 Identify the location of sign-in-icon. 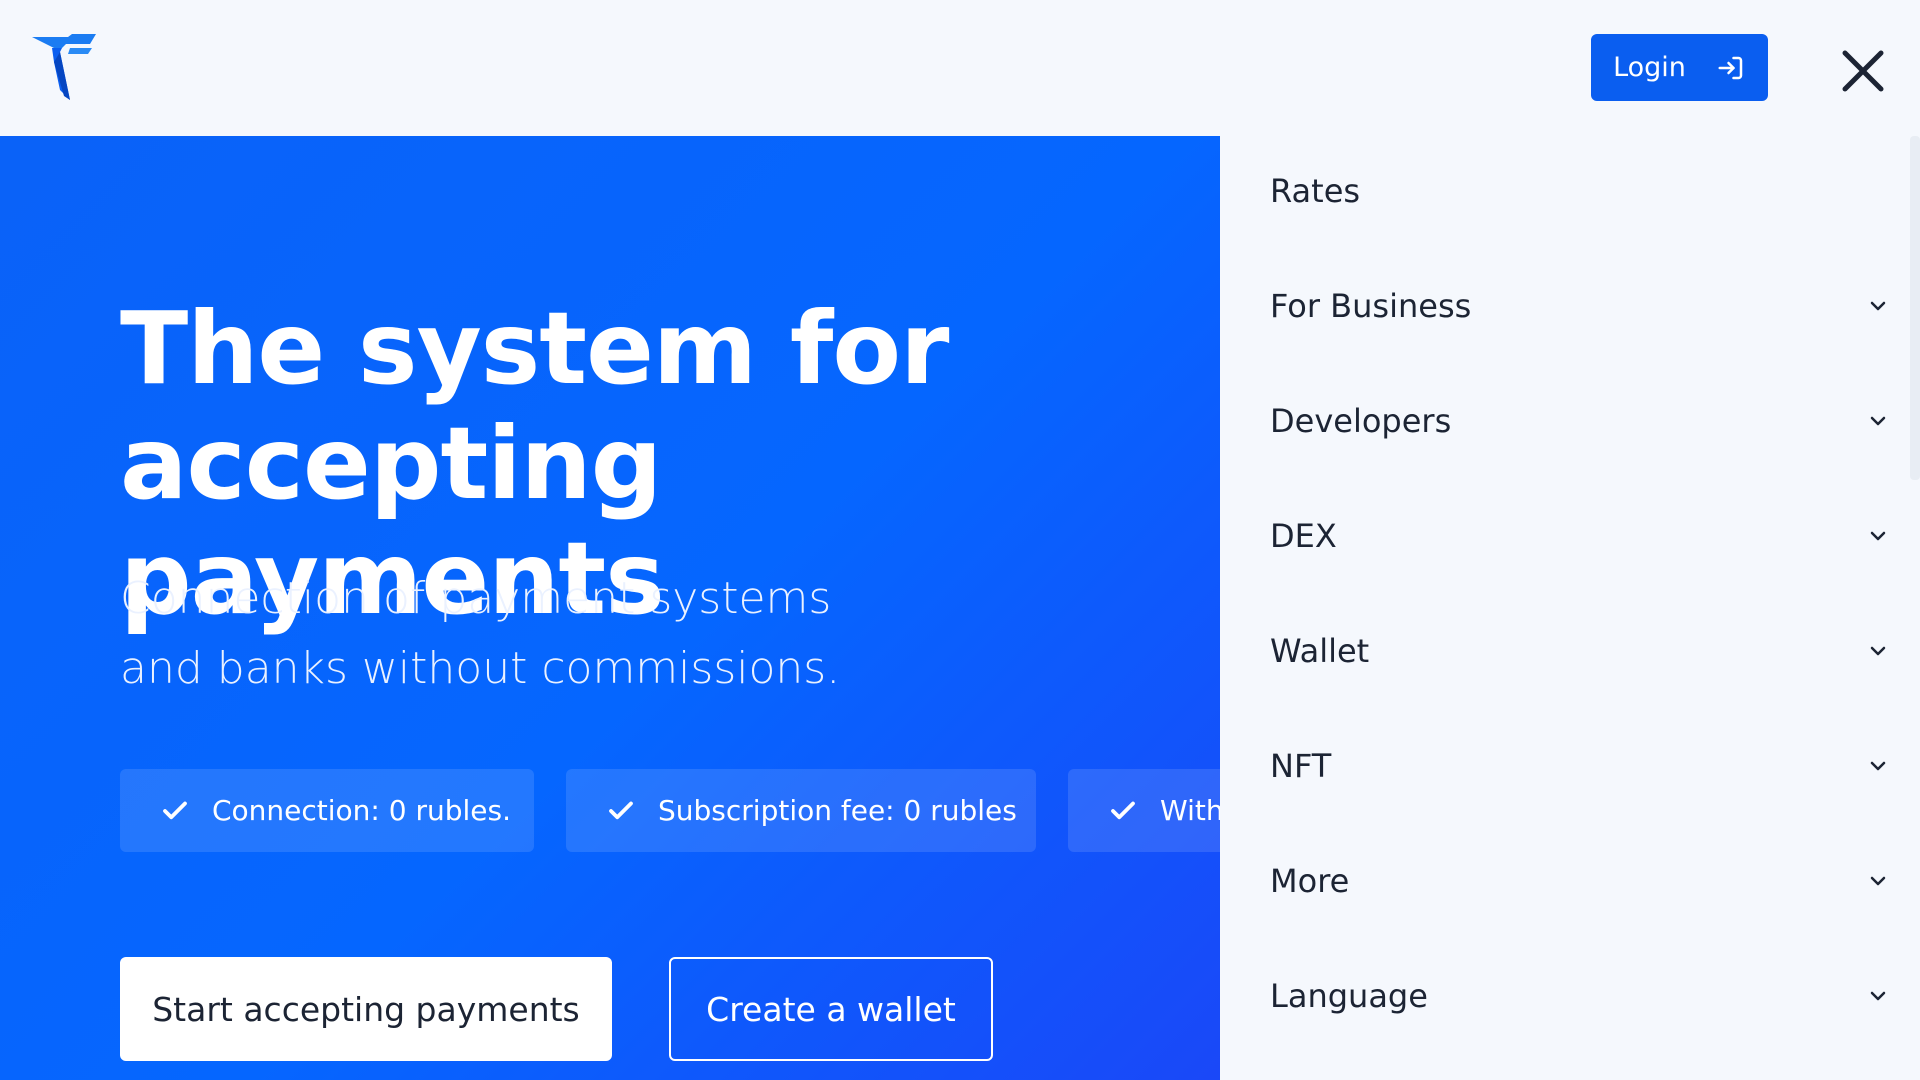
(1730, 67).